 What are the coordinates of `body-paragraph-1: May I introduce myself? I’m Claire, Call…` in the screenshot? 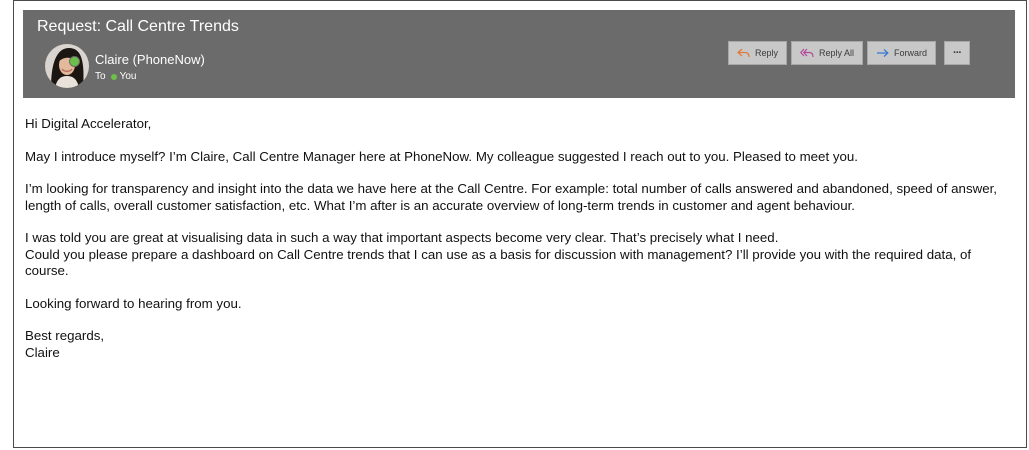 It's located at (441, 156).